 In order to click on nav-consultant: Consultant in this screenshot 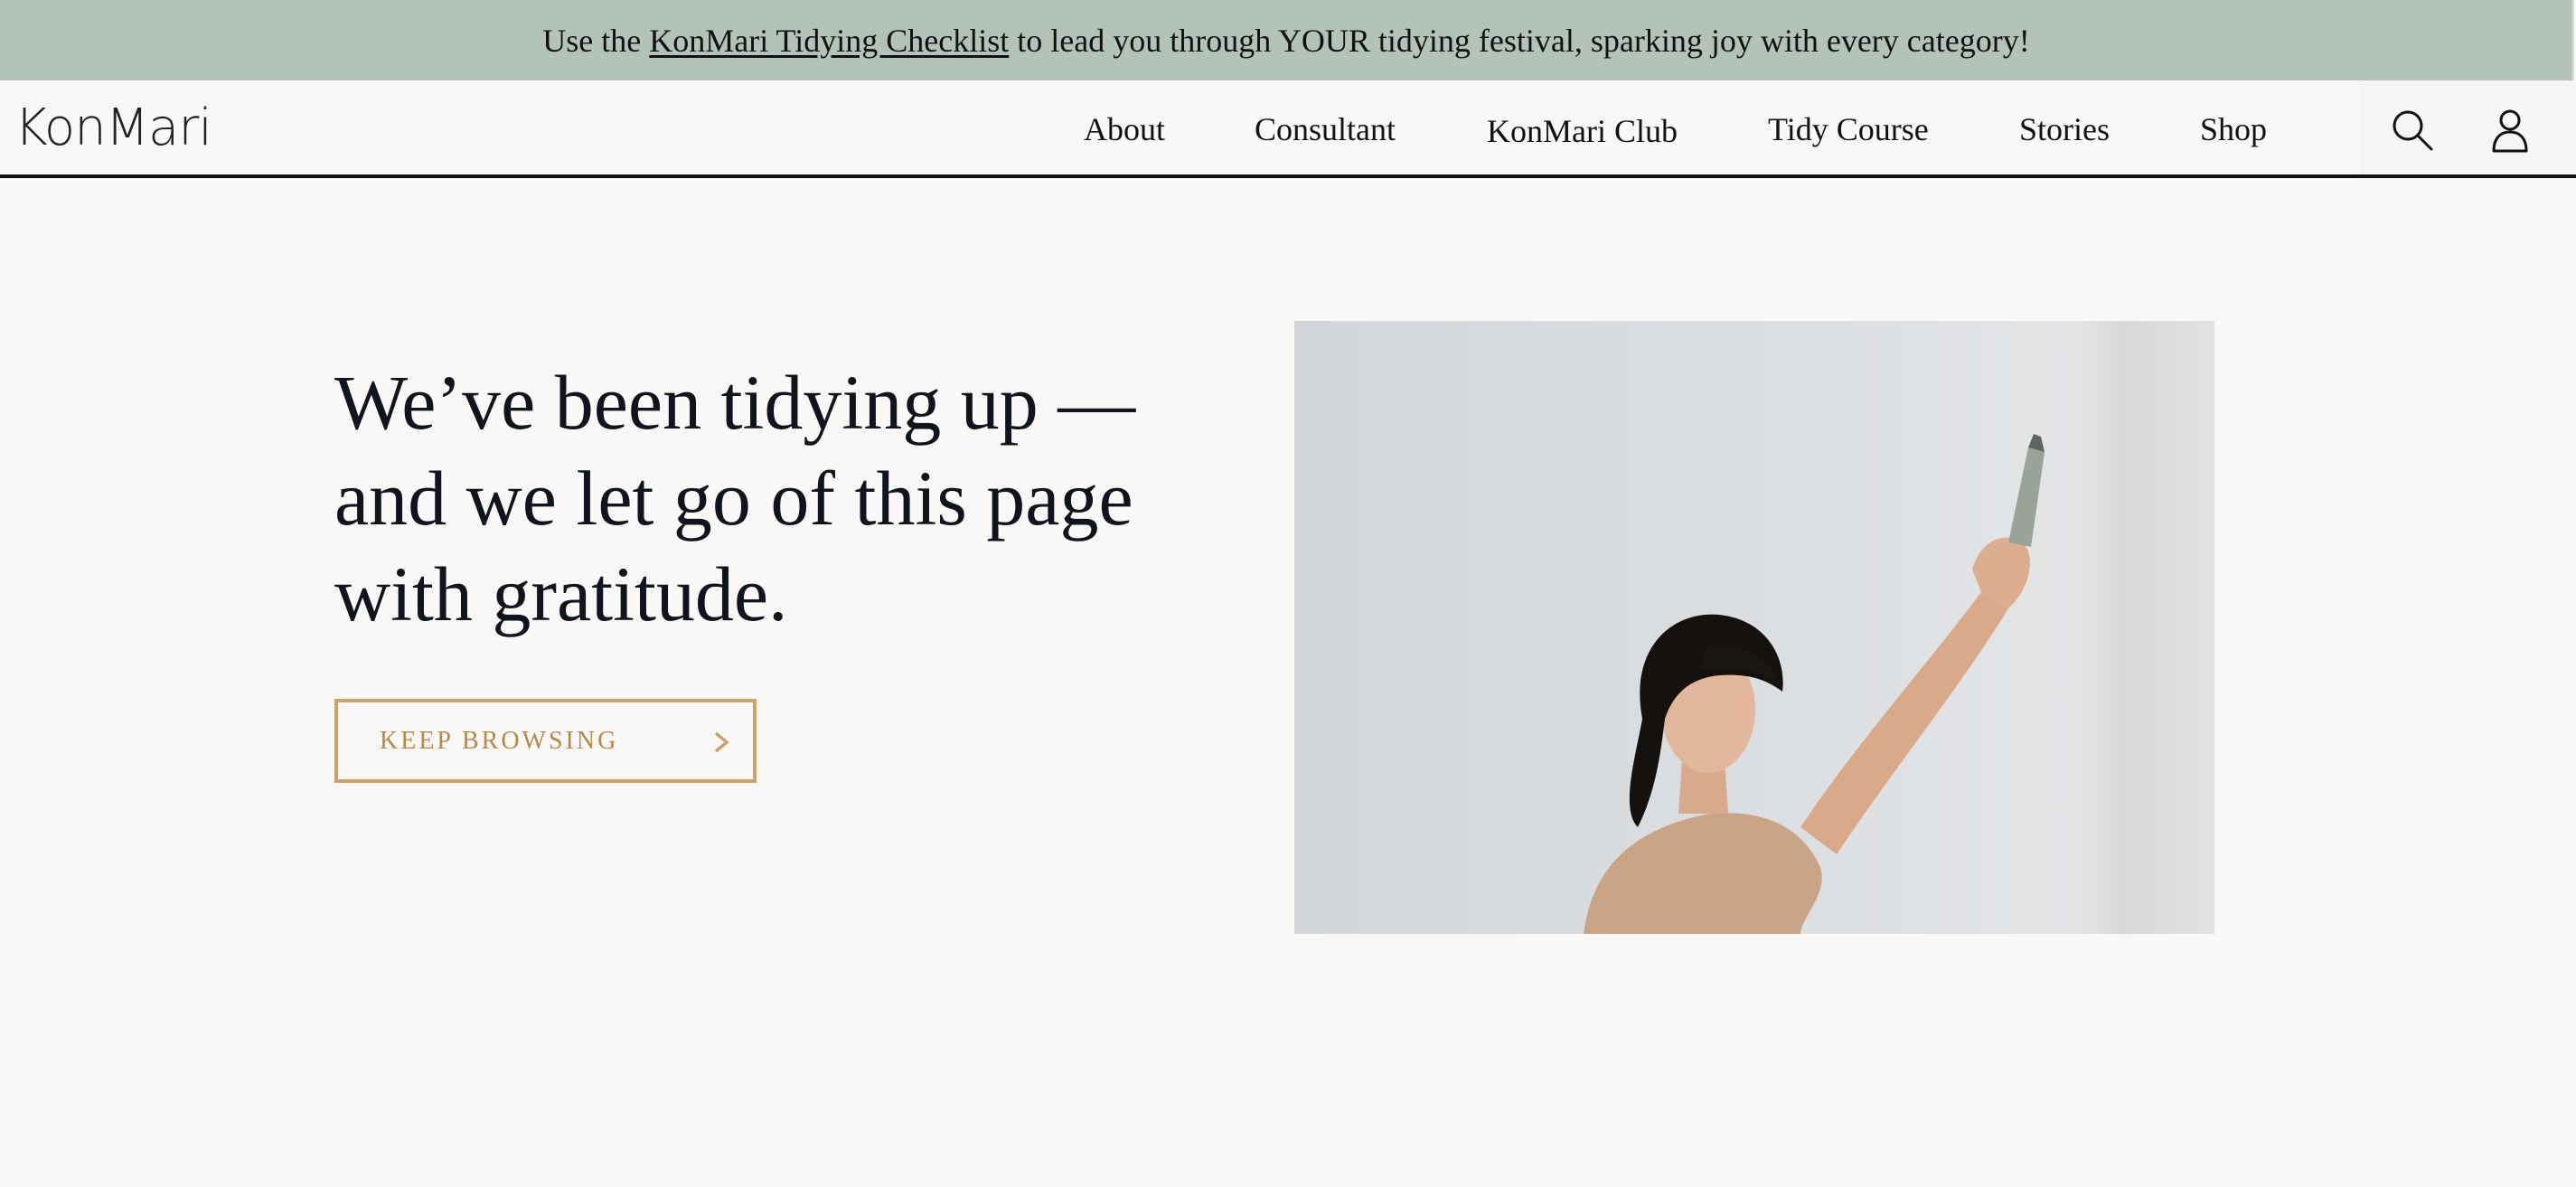, I will do `click(1326, 129)`.